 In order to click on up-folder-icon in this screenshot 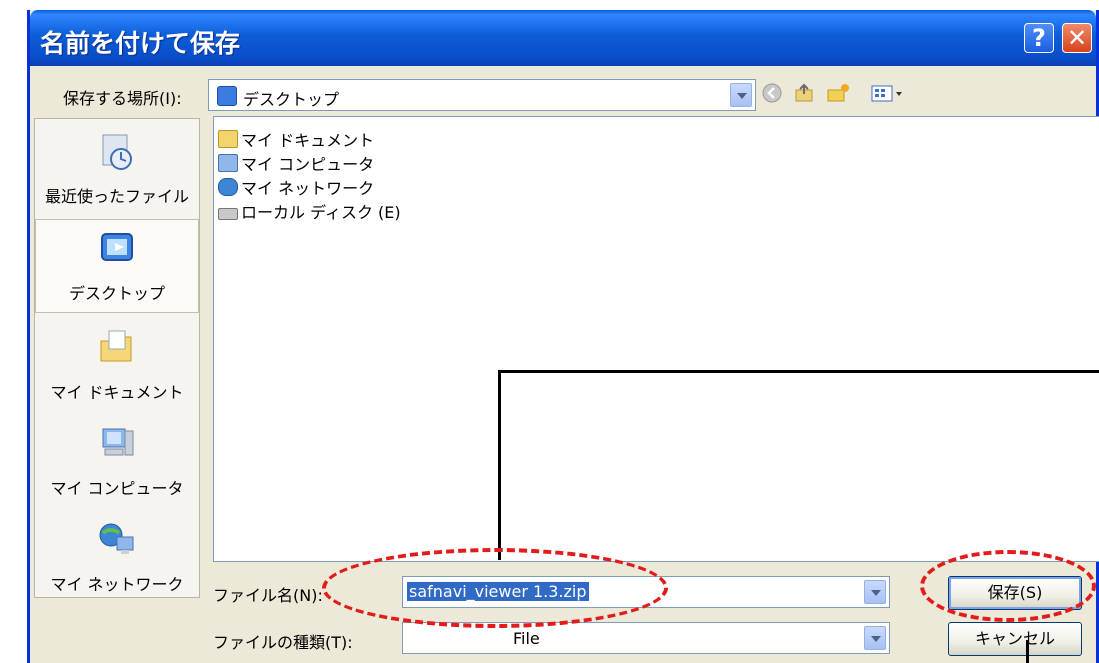, I will do `click(804, 94)`.